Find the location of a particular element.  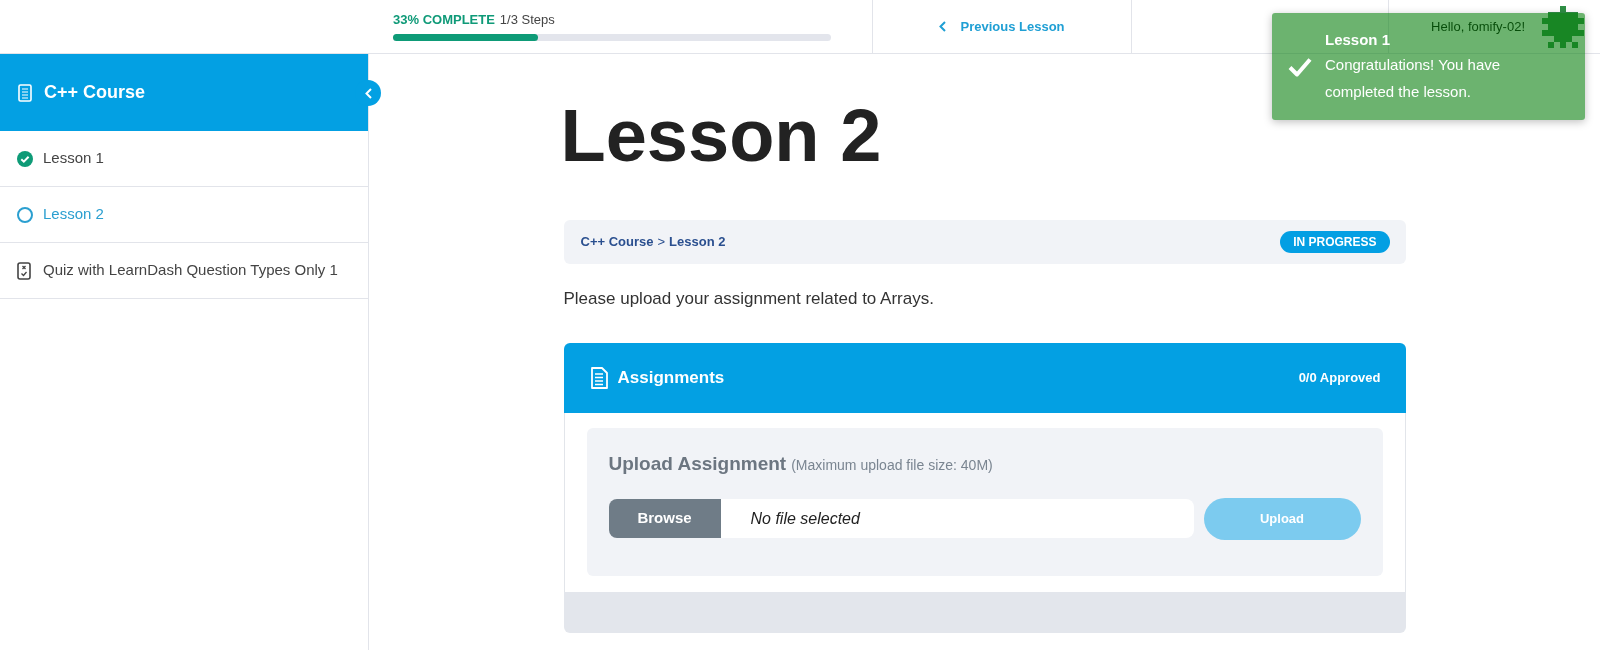

course-title: C++ Course is located at coordinates (95, 92).